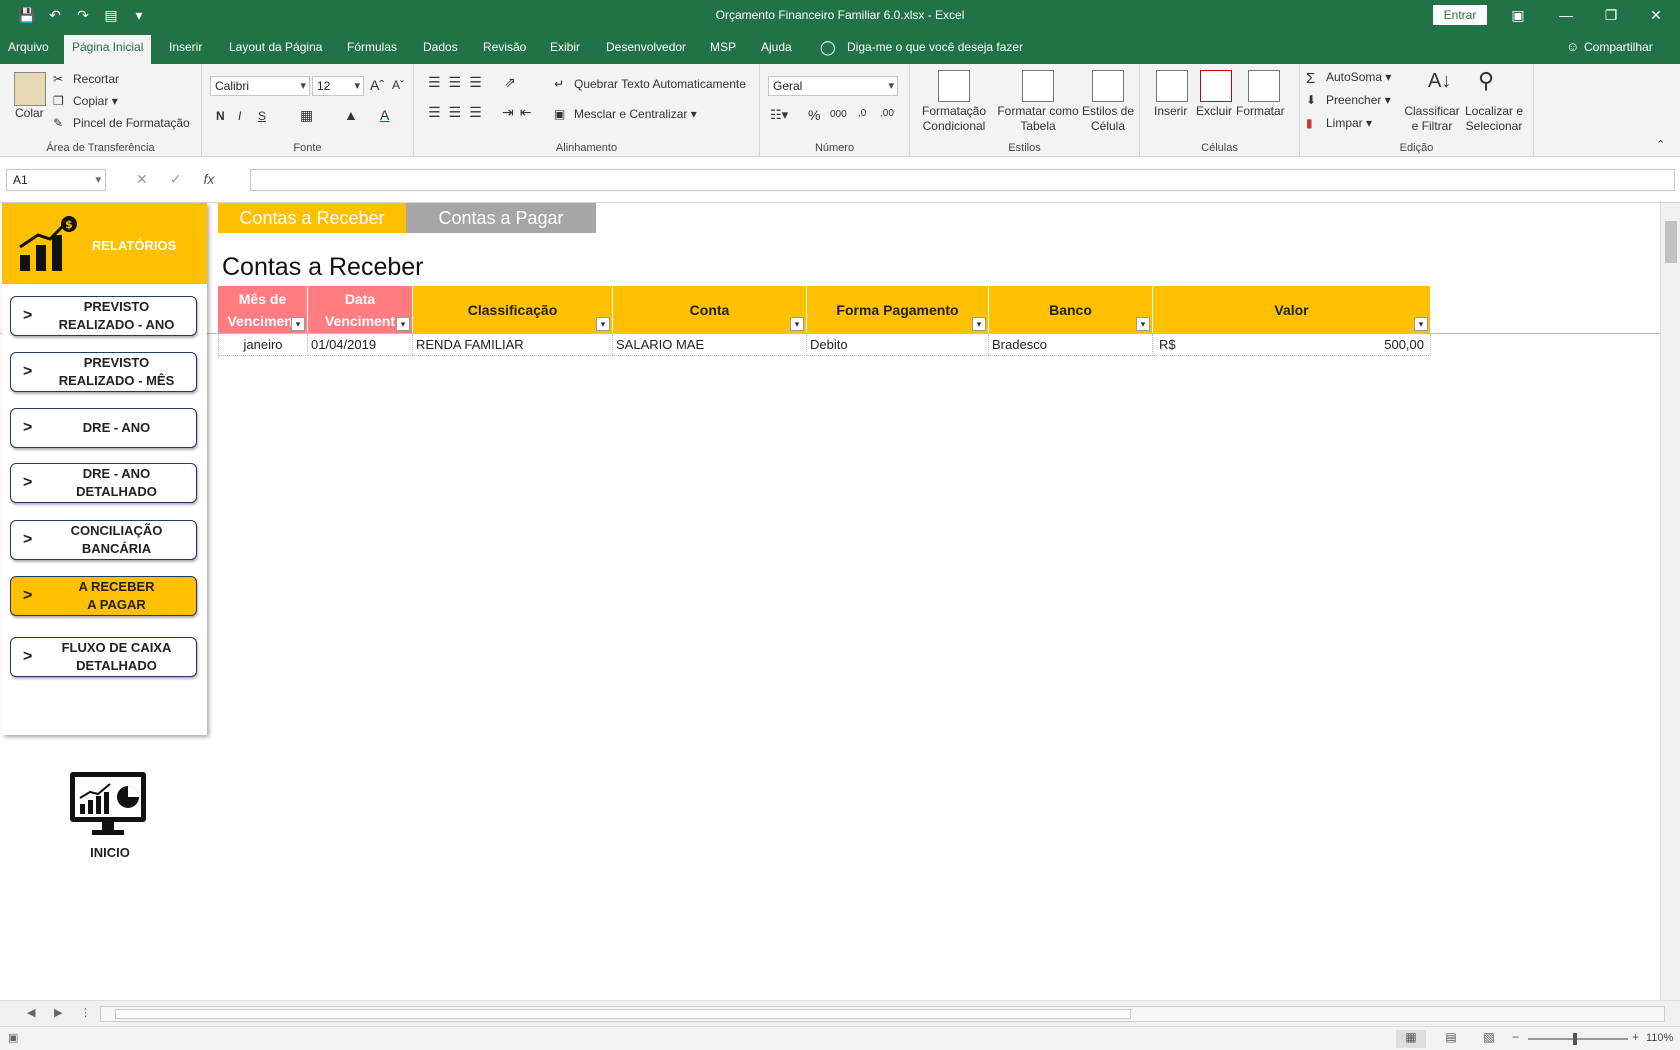 This screenshot has width=1680, height=1050. I want to click on normal-view-icon: ▦, so click(1411, 1039).